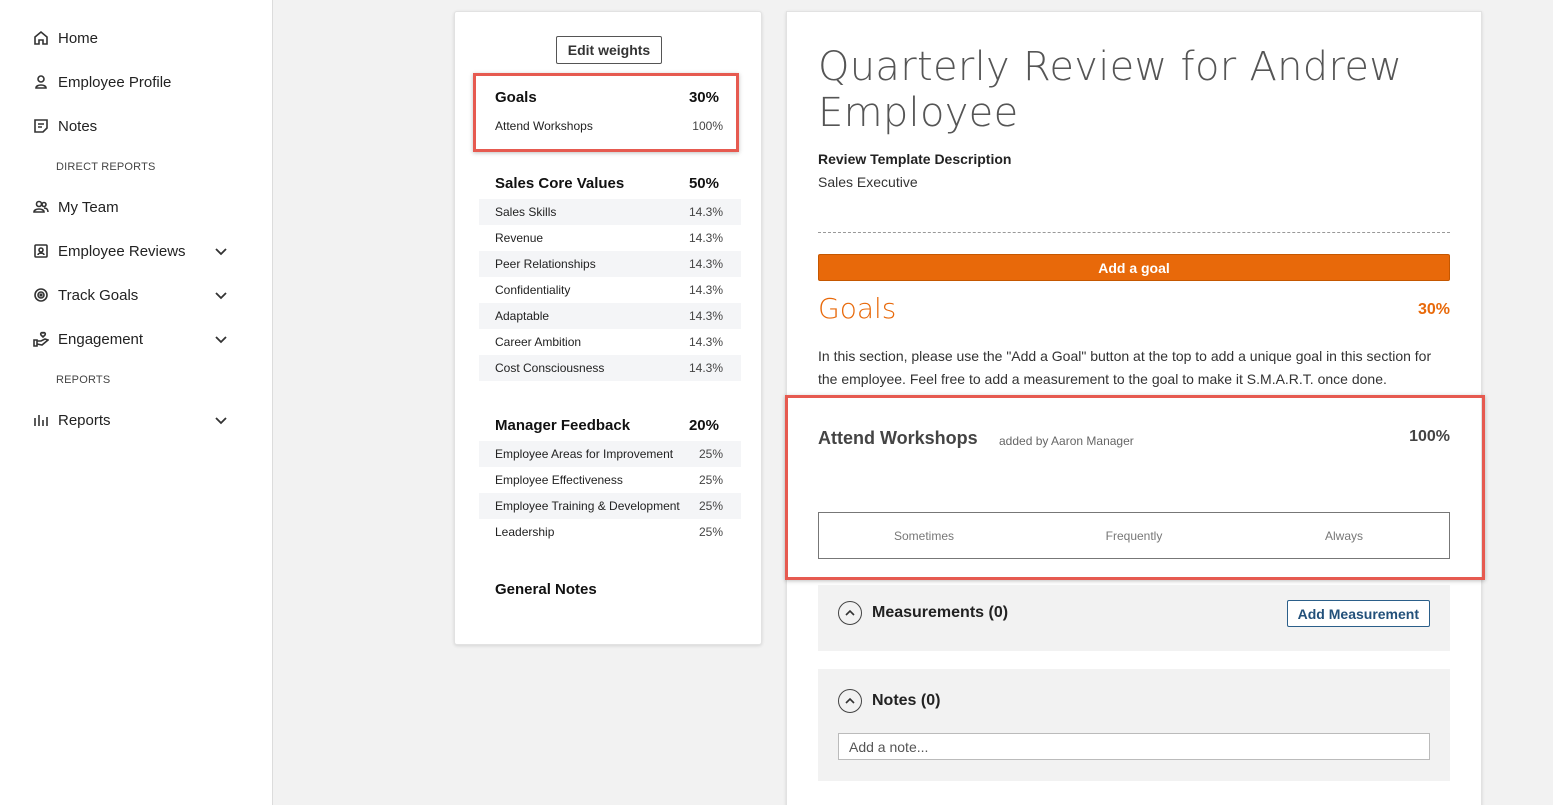  I want to click on nav-employee-profile: Employee Profile, so click(101, 82).